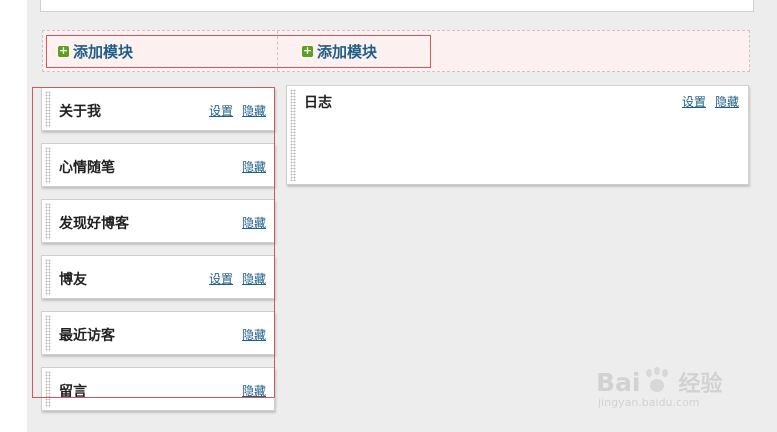 Image resolution: width=777 pixels, height=432 pixels. Describe the element at coordinates (158, 277) in the screenshot. I see `module-blog-friends: 博友 设置 隐藏` at that location.